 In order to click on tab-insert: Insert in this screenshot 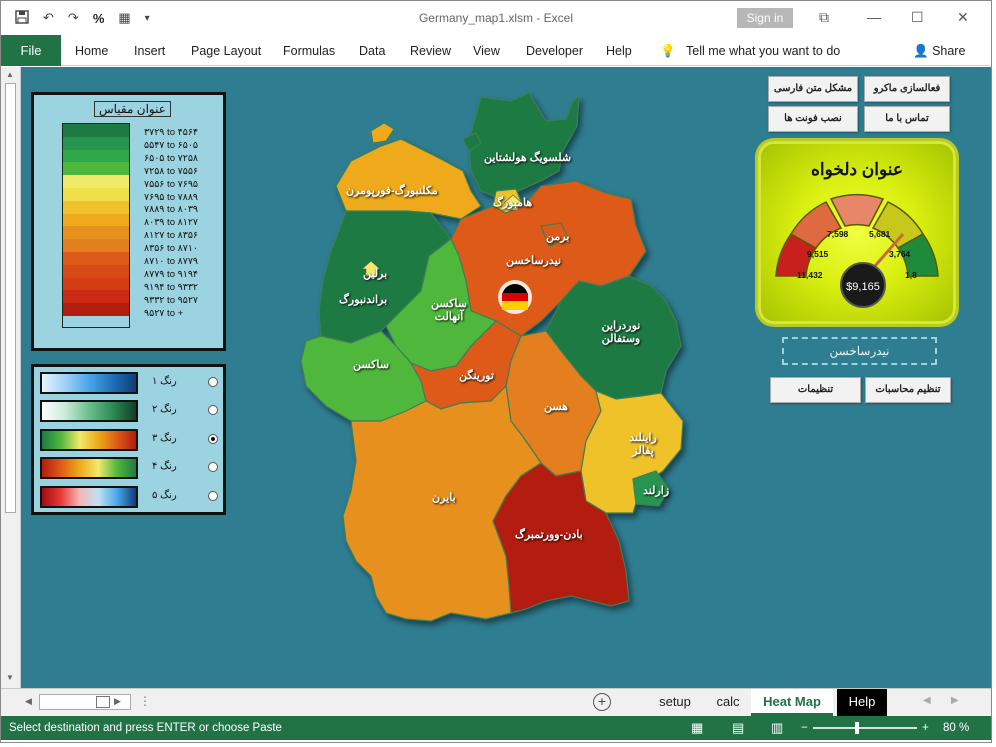, I will do `click(149, 51)`.